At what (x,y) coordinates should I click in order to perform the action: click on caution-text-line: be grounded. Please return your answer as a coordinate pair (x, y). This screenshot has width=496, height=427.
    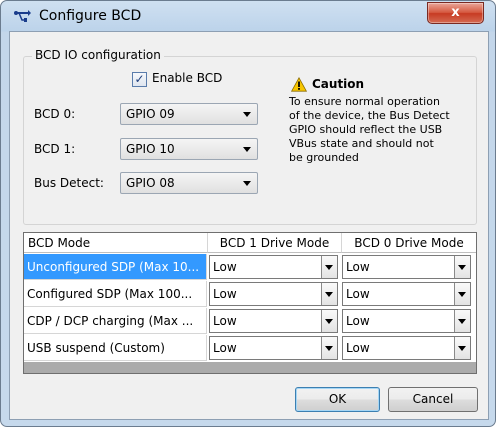
    Looking at the image, I should click on (324, 157).